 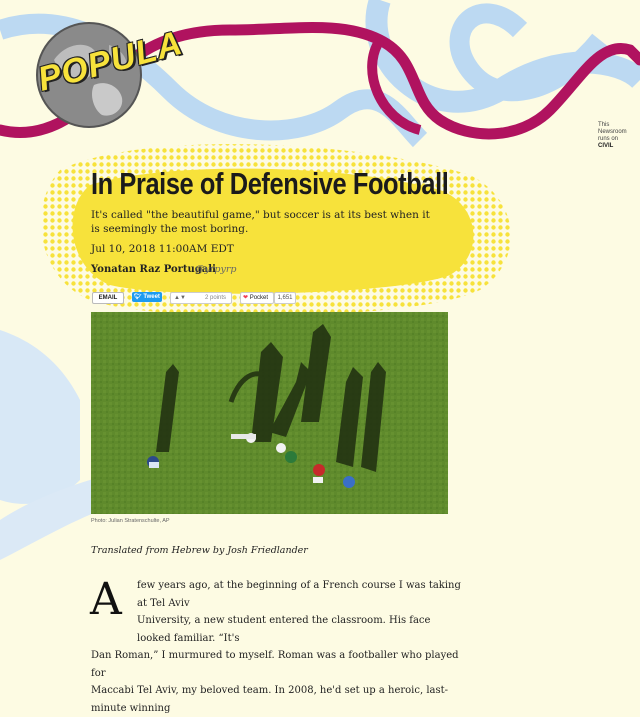 I want to click on tweet-button: 🐦︎ Tweet, so click(x=147, y=297).